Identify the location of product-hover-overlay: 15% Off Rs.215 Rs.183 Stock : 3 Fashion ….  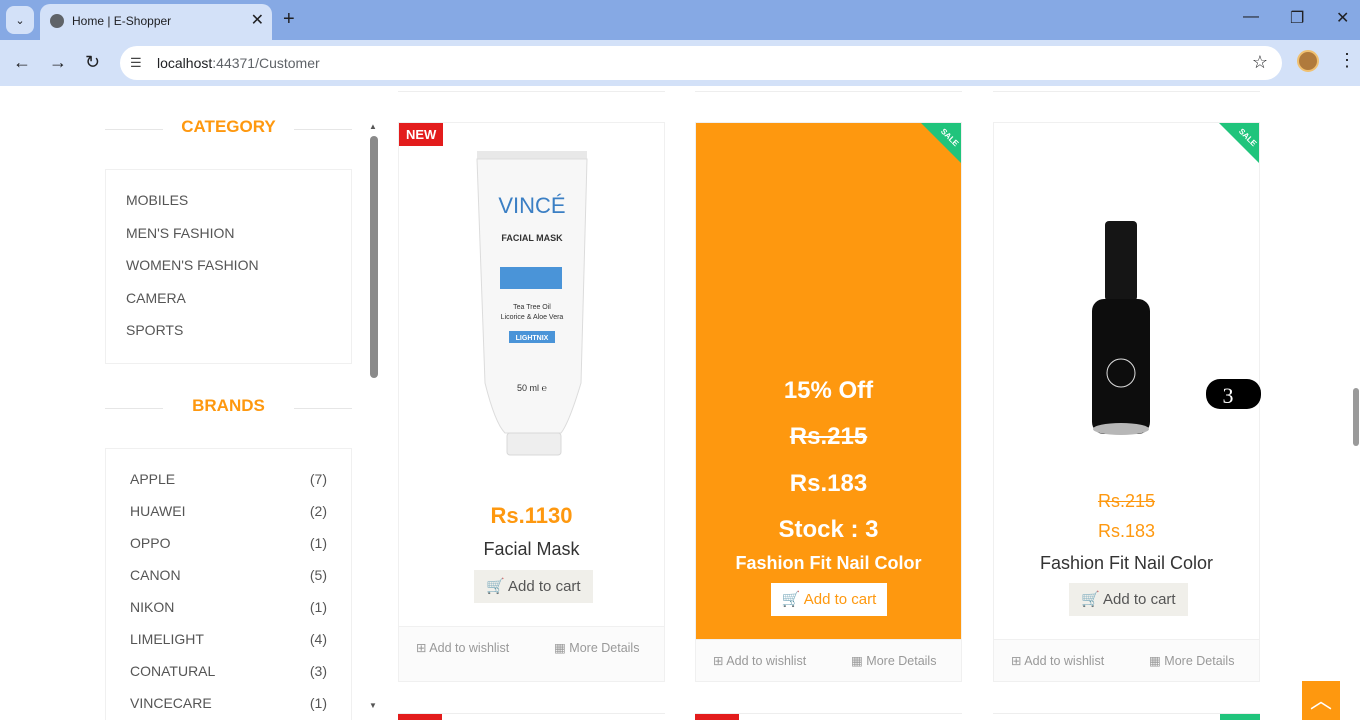
(828, 382).